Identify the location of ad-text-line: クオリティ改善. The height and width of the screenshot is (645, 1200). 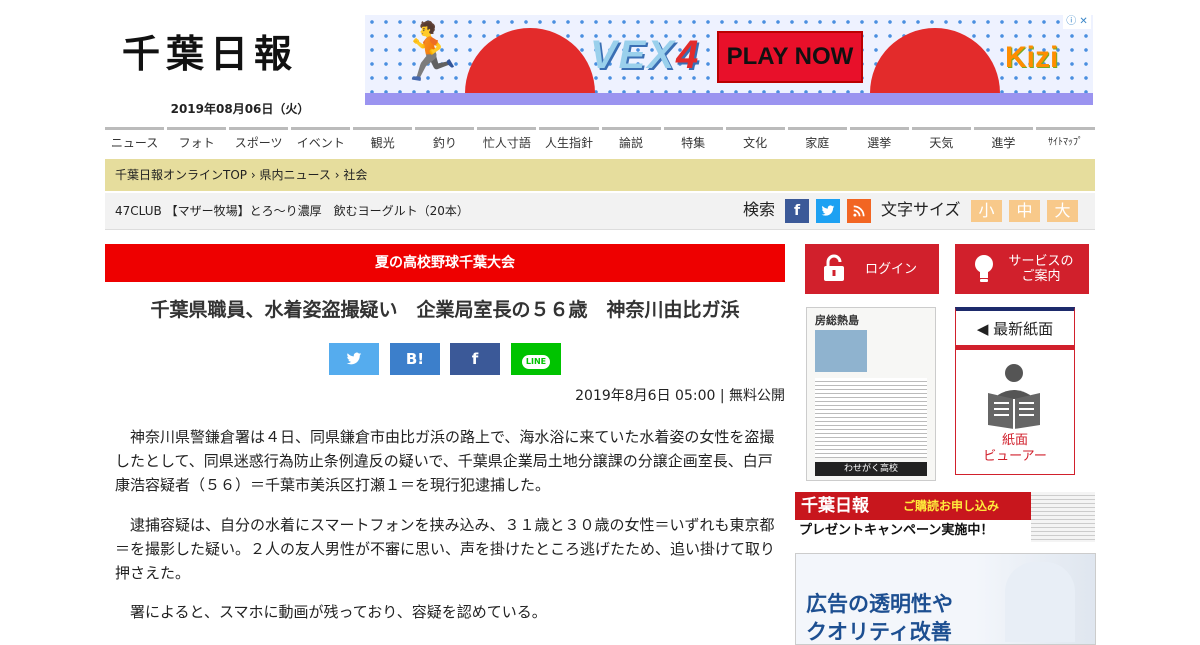
(879, 632).